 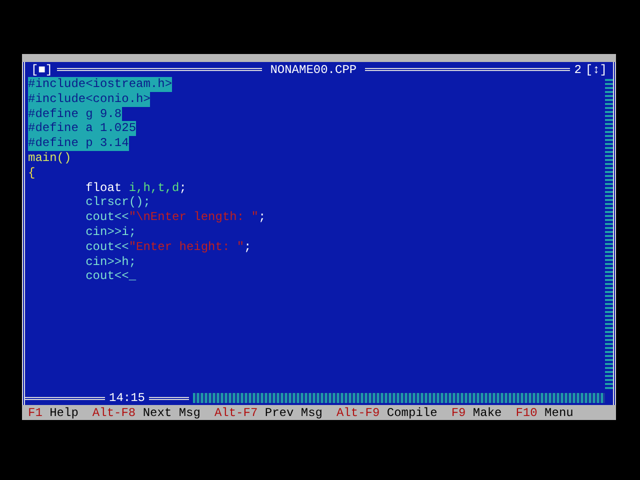 What do you see at coordinates (175, 217) in the screenshot?
I see `code-line: cout<<"\nEnter length: ";` at bounding box center [175, 217].